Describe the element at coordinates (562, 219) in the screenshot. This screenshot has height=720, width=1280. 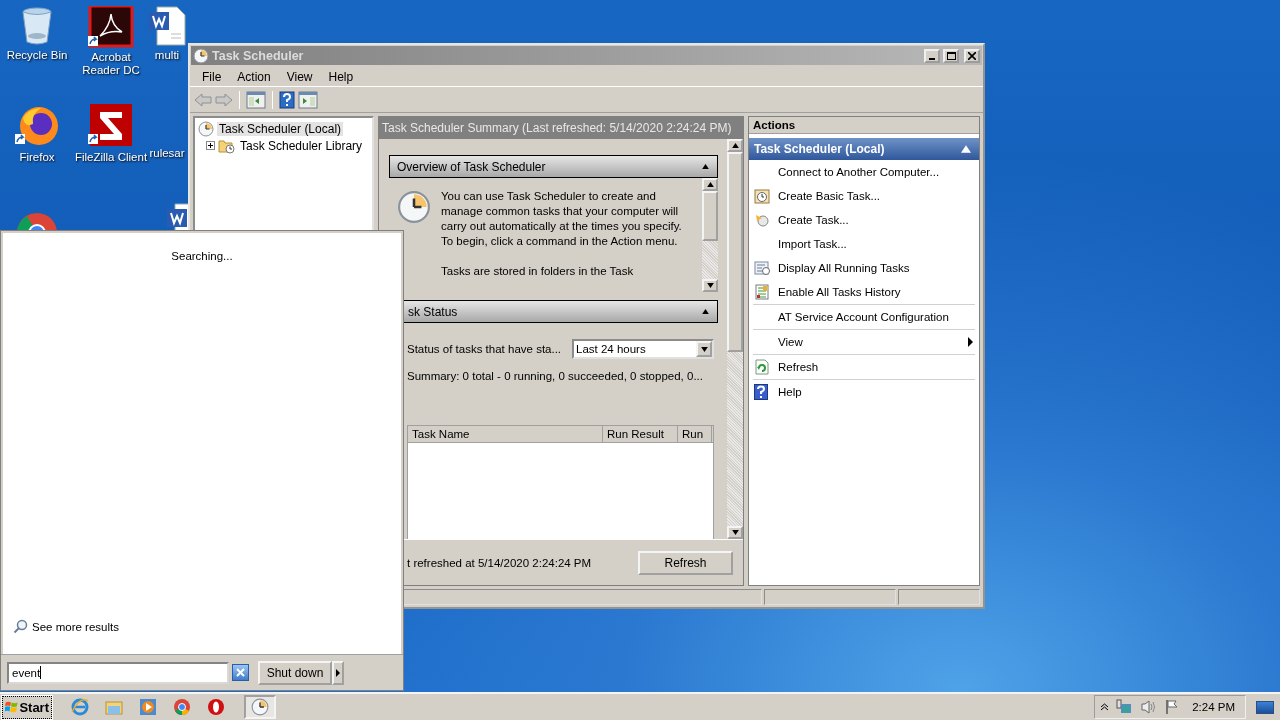
I see `overview-paragraph: You can use Task Scheduler to create and manage common tasks that your computer will carry out automatically at the times you specify. To begin, click a command in the Action menu.` at that location.